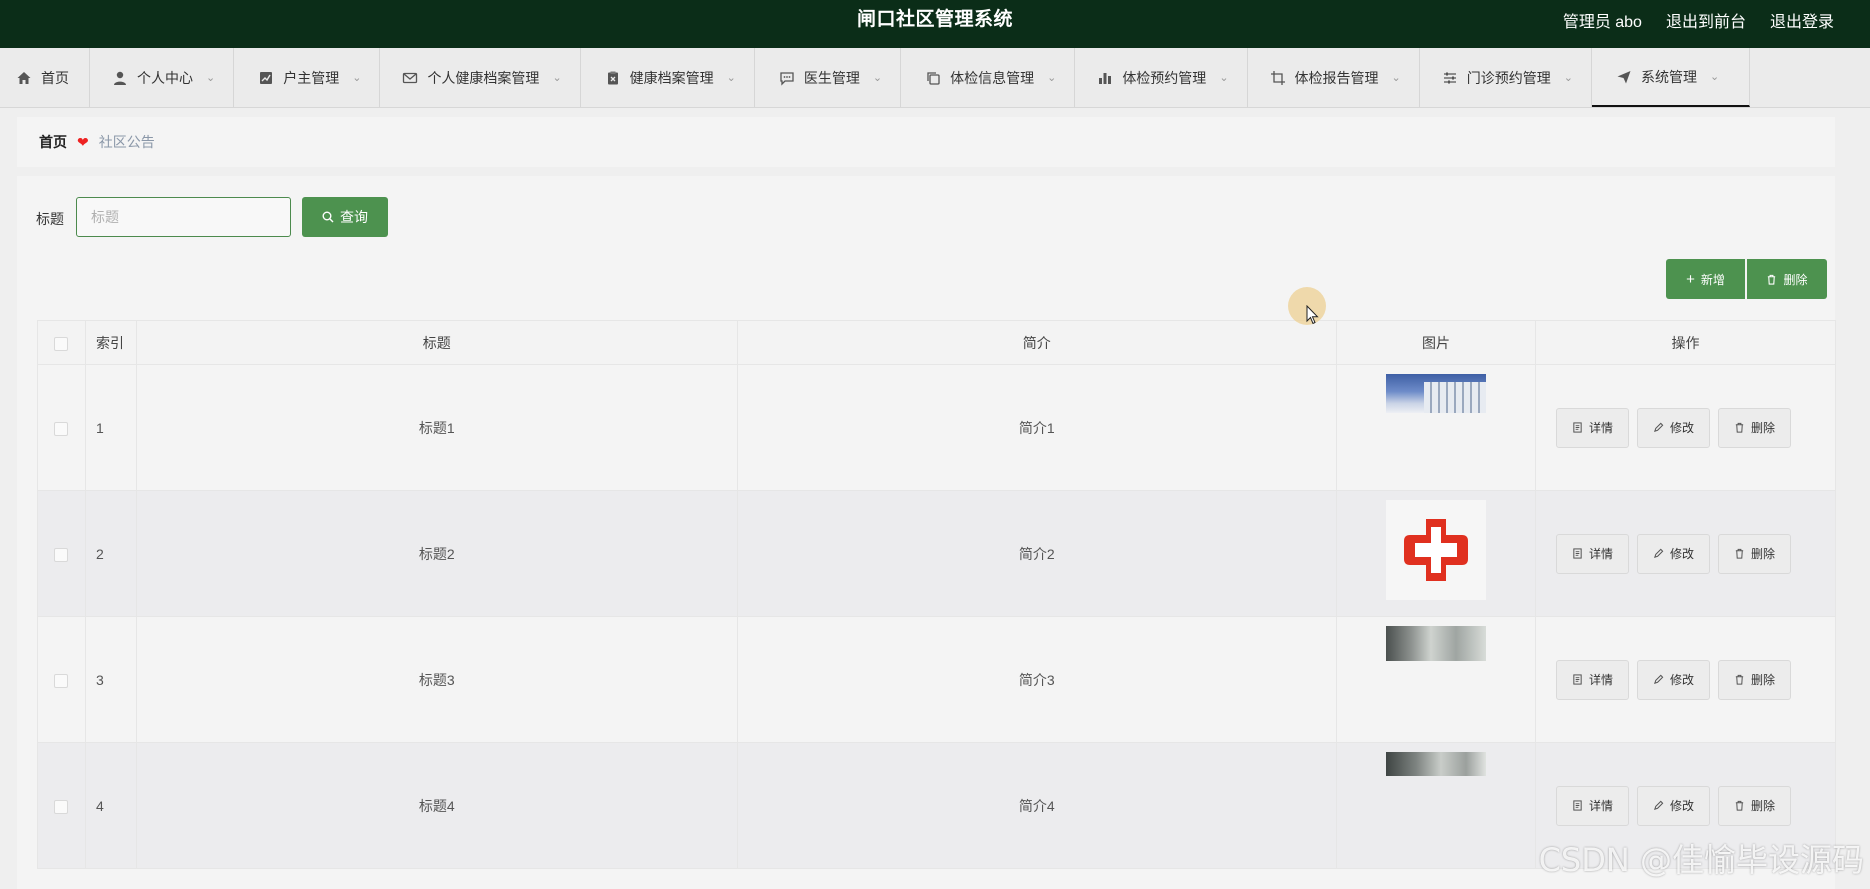 This screenshot has height=889, width=1870. What do you see at coordinates (165, 77) in the screenshot?
I see `nav-label: 个人中心` at bounding box center [165, 77].